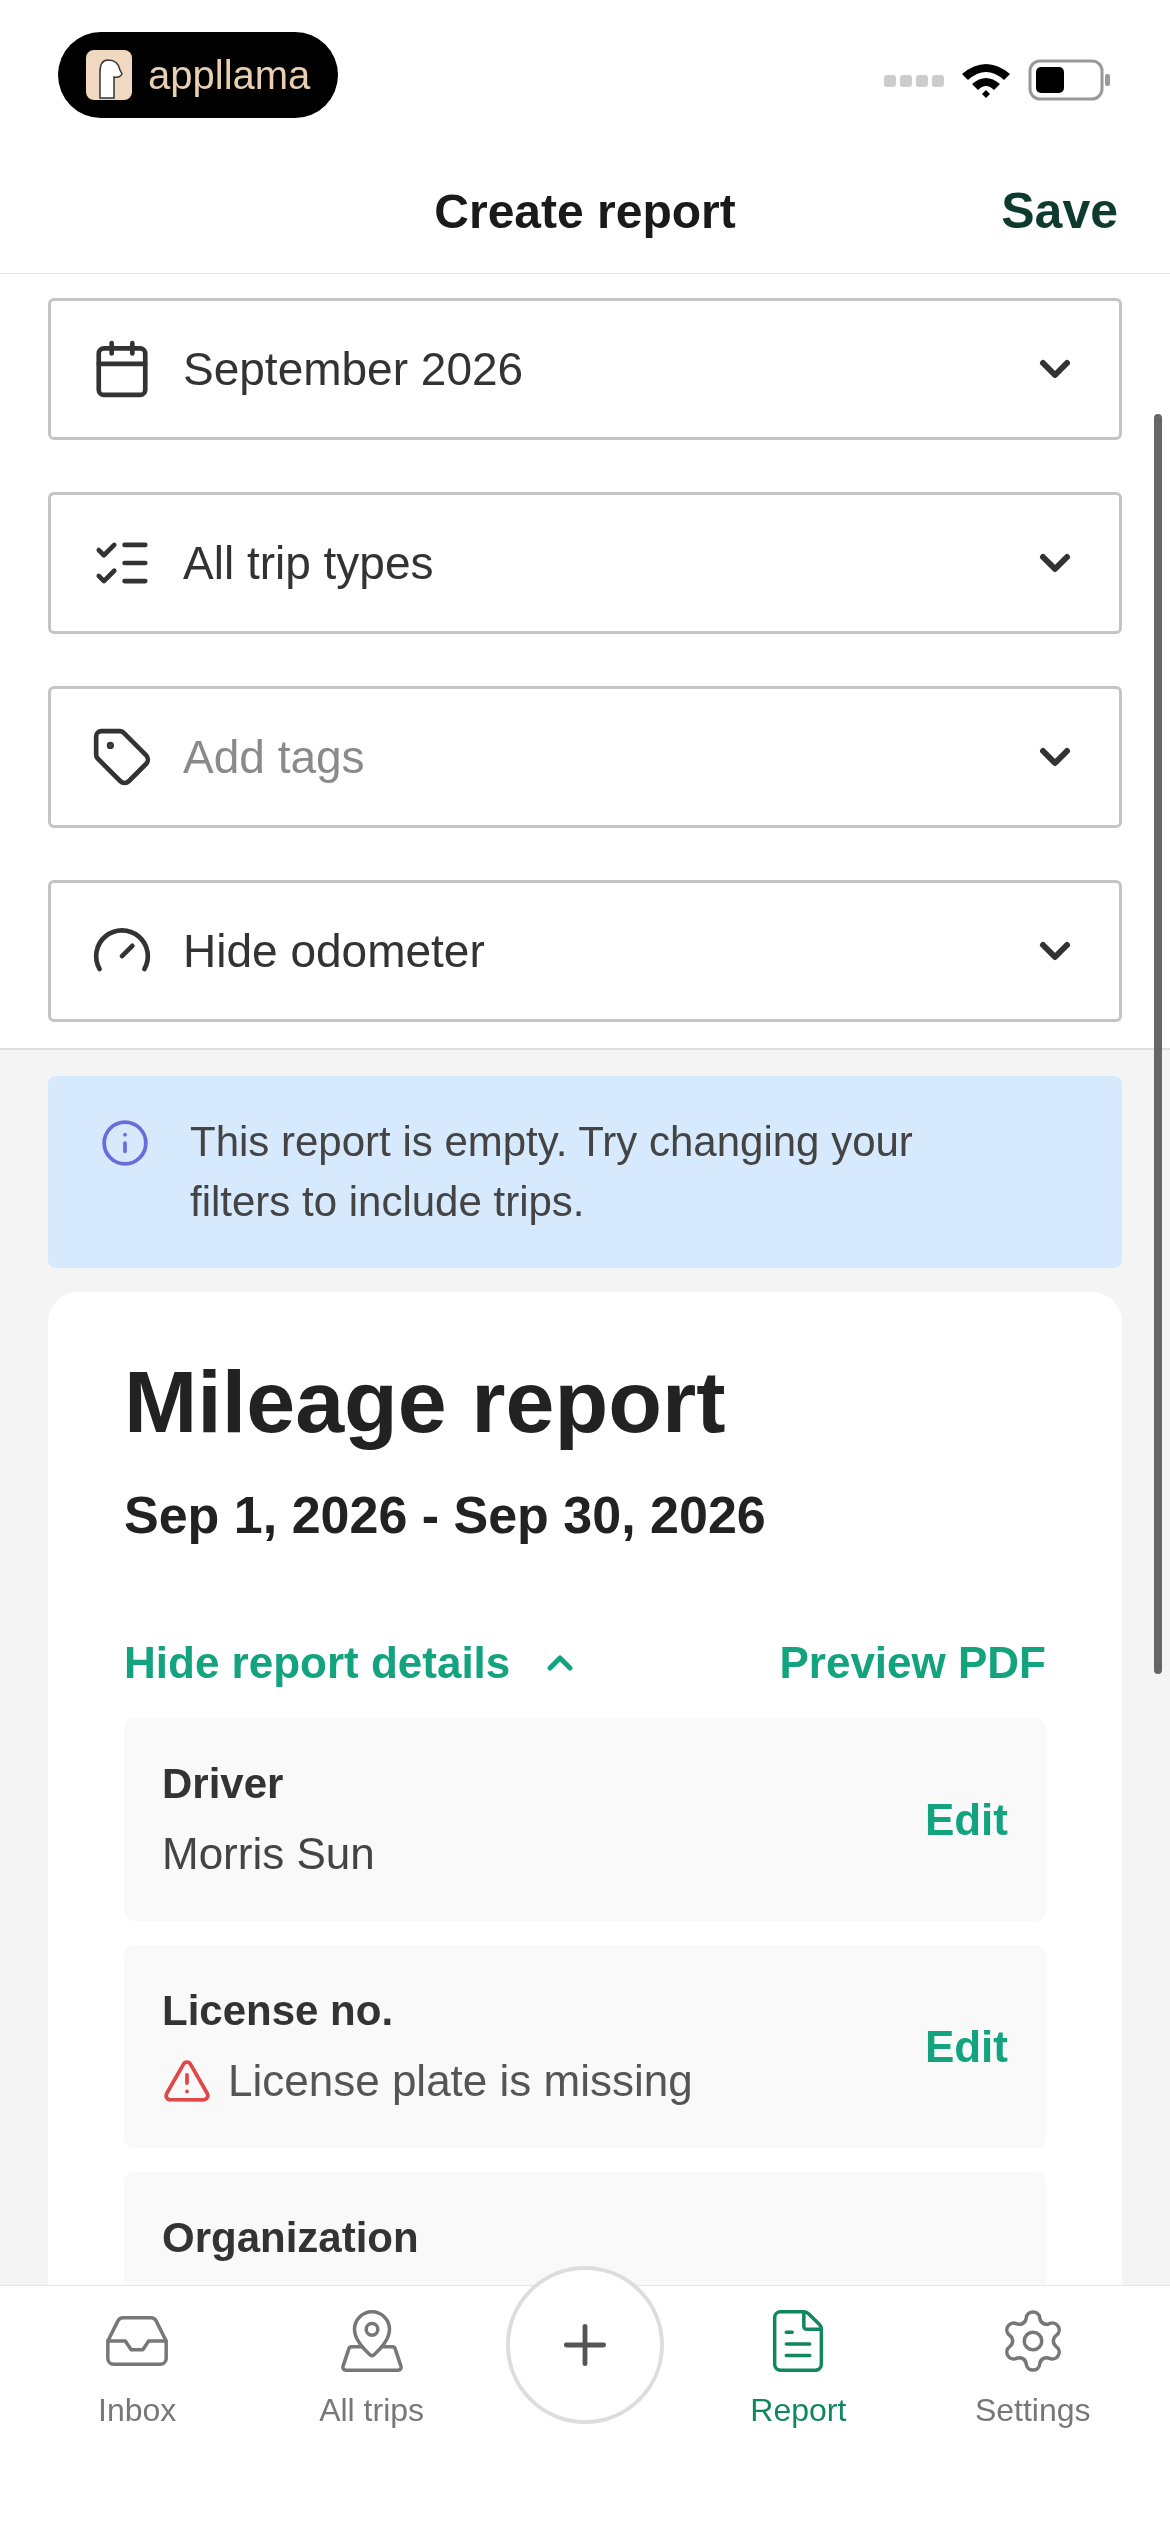 Image resolution: width=1170 pixels, height=2532 pixels. What do you see at coordinates (460, 2081) in the screenshot?
I see `detail-warning: License plate is missing` at bounding box center [460, 2081].